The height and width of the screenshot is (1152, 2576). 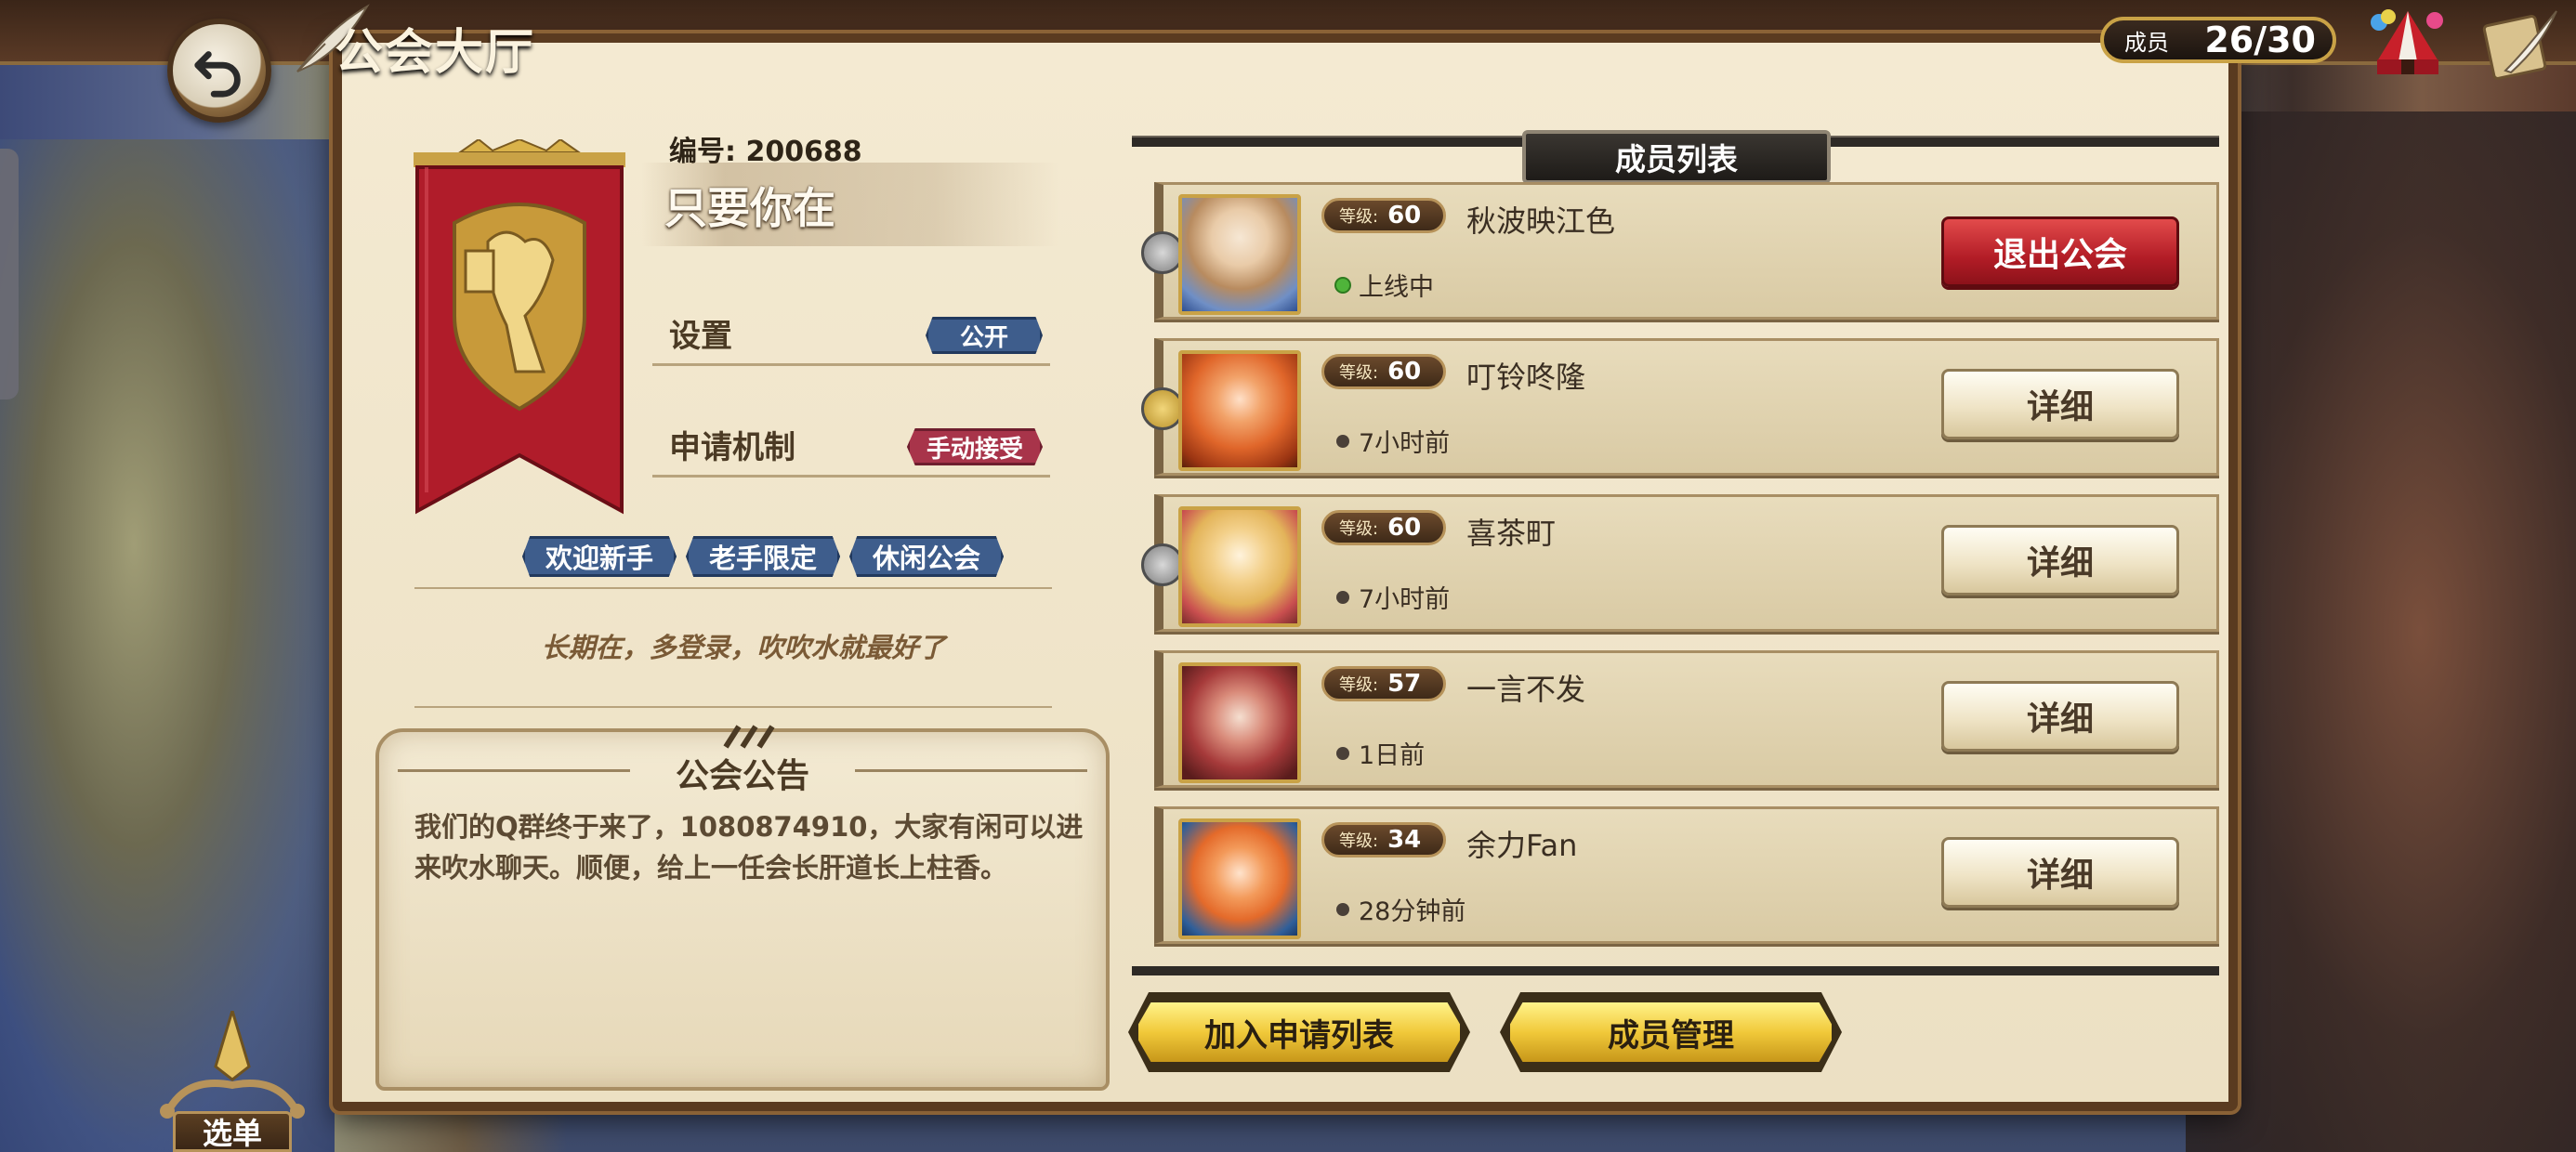 I want to click on member-status: 28分钟前, so click(x=1400, y=909).